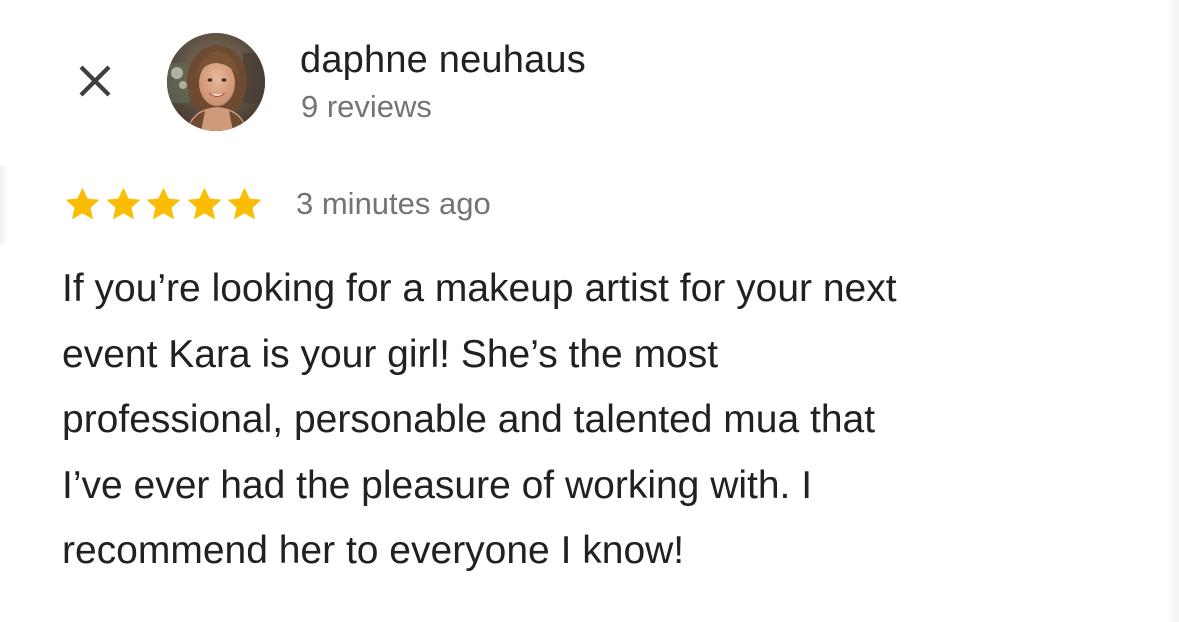 This screenshot has height=622, width=1179. I want to click on author-name: daphne neuhaus, so click(443, 60).